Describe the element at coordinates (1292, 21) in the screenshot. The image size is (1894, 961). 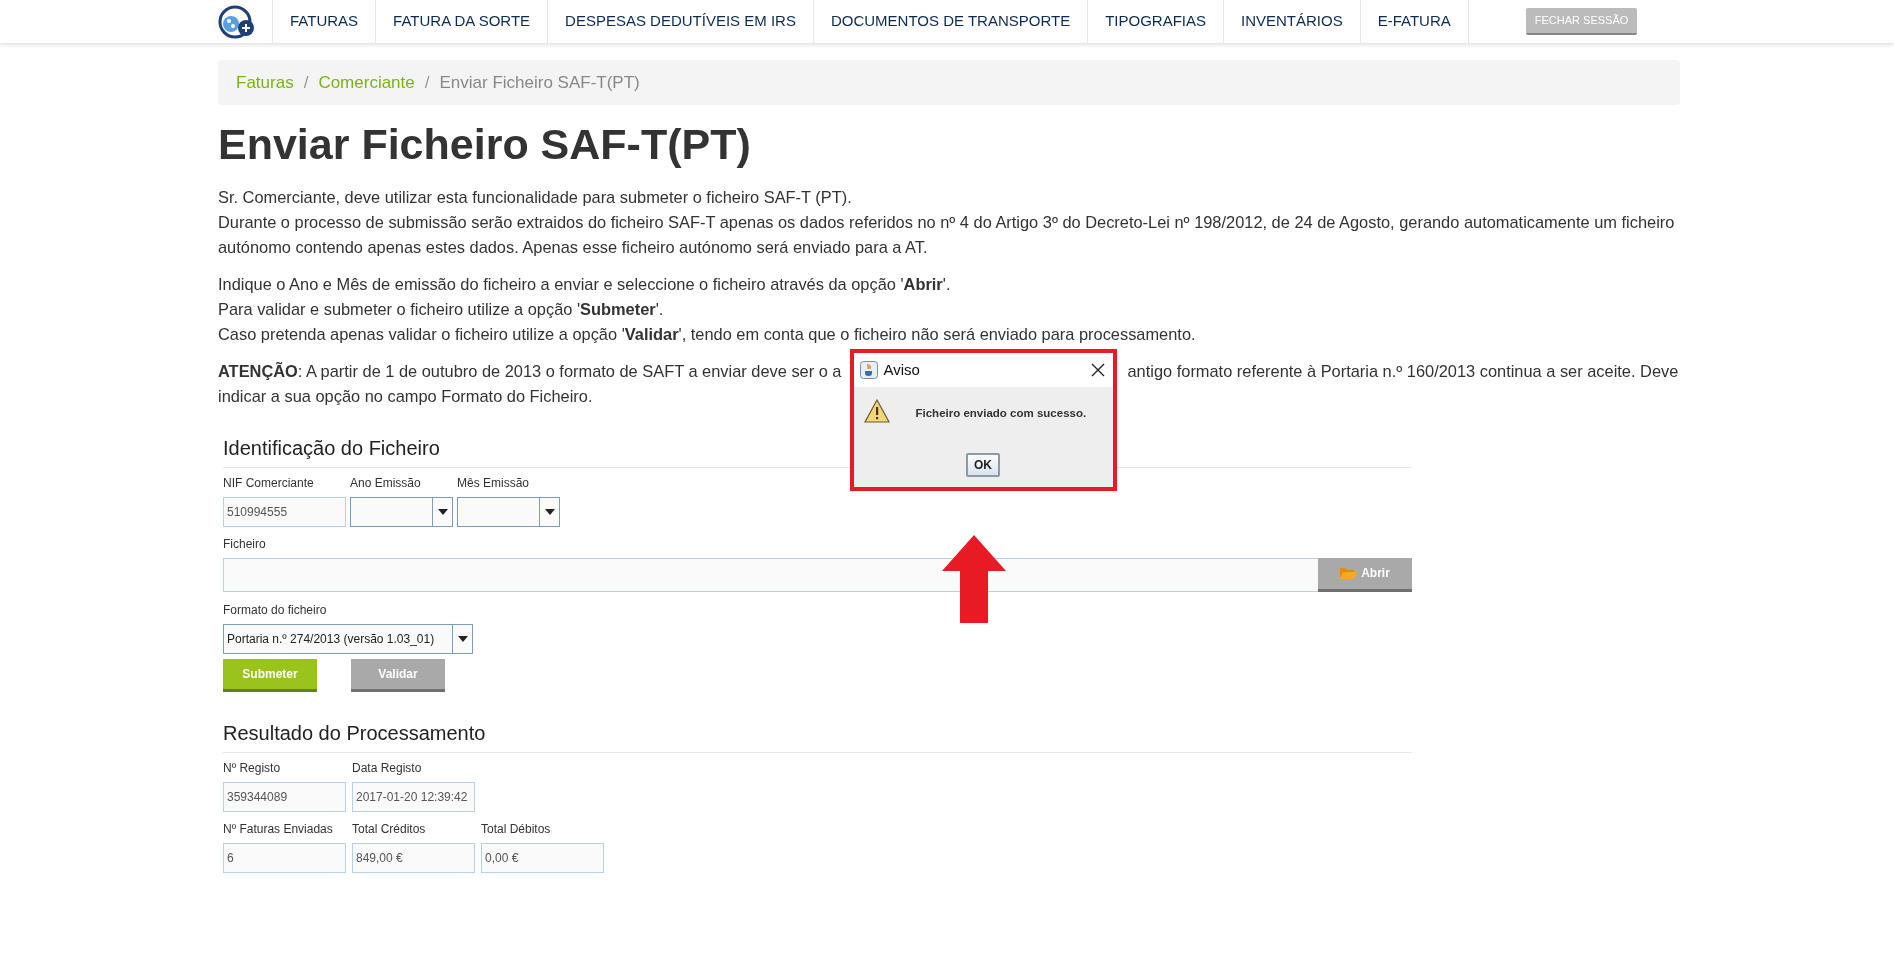
I see `nav-link: INVENTÁRIOS` at that location.